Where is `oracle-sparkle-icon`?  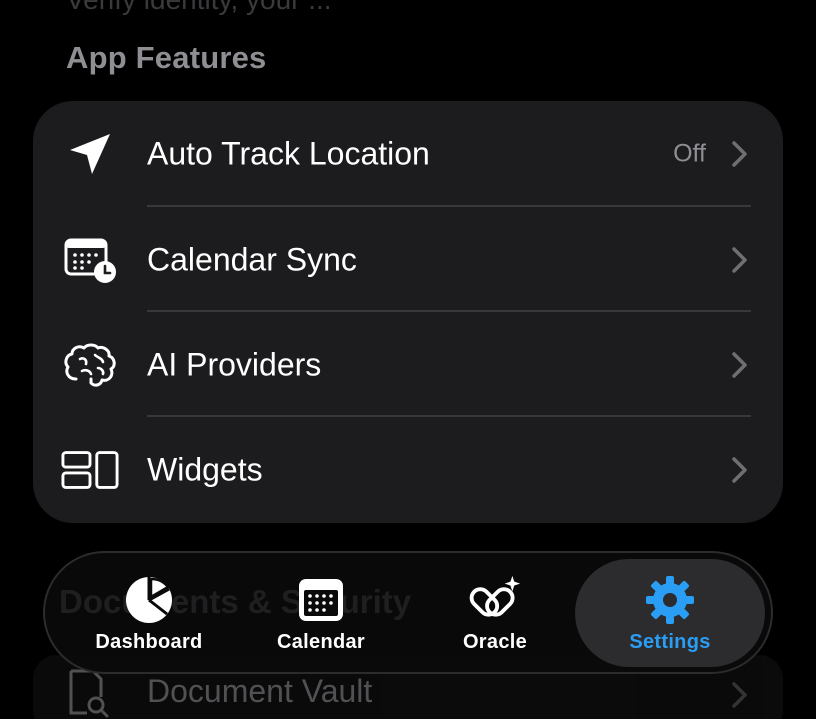 oracle-sparkle-icon is located at coordinates (495, 600).